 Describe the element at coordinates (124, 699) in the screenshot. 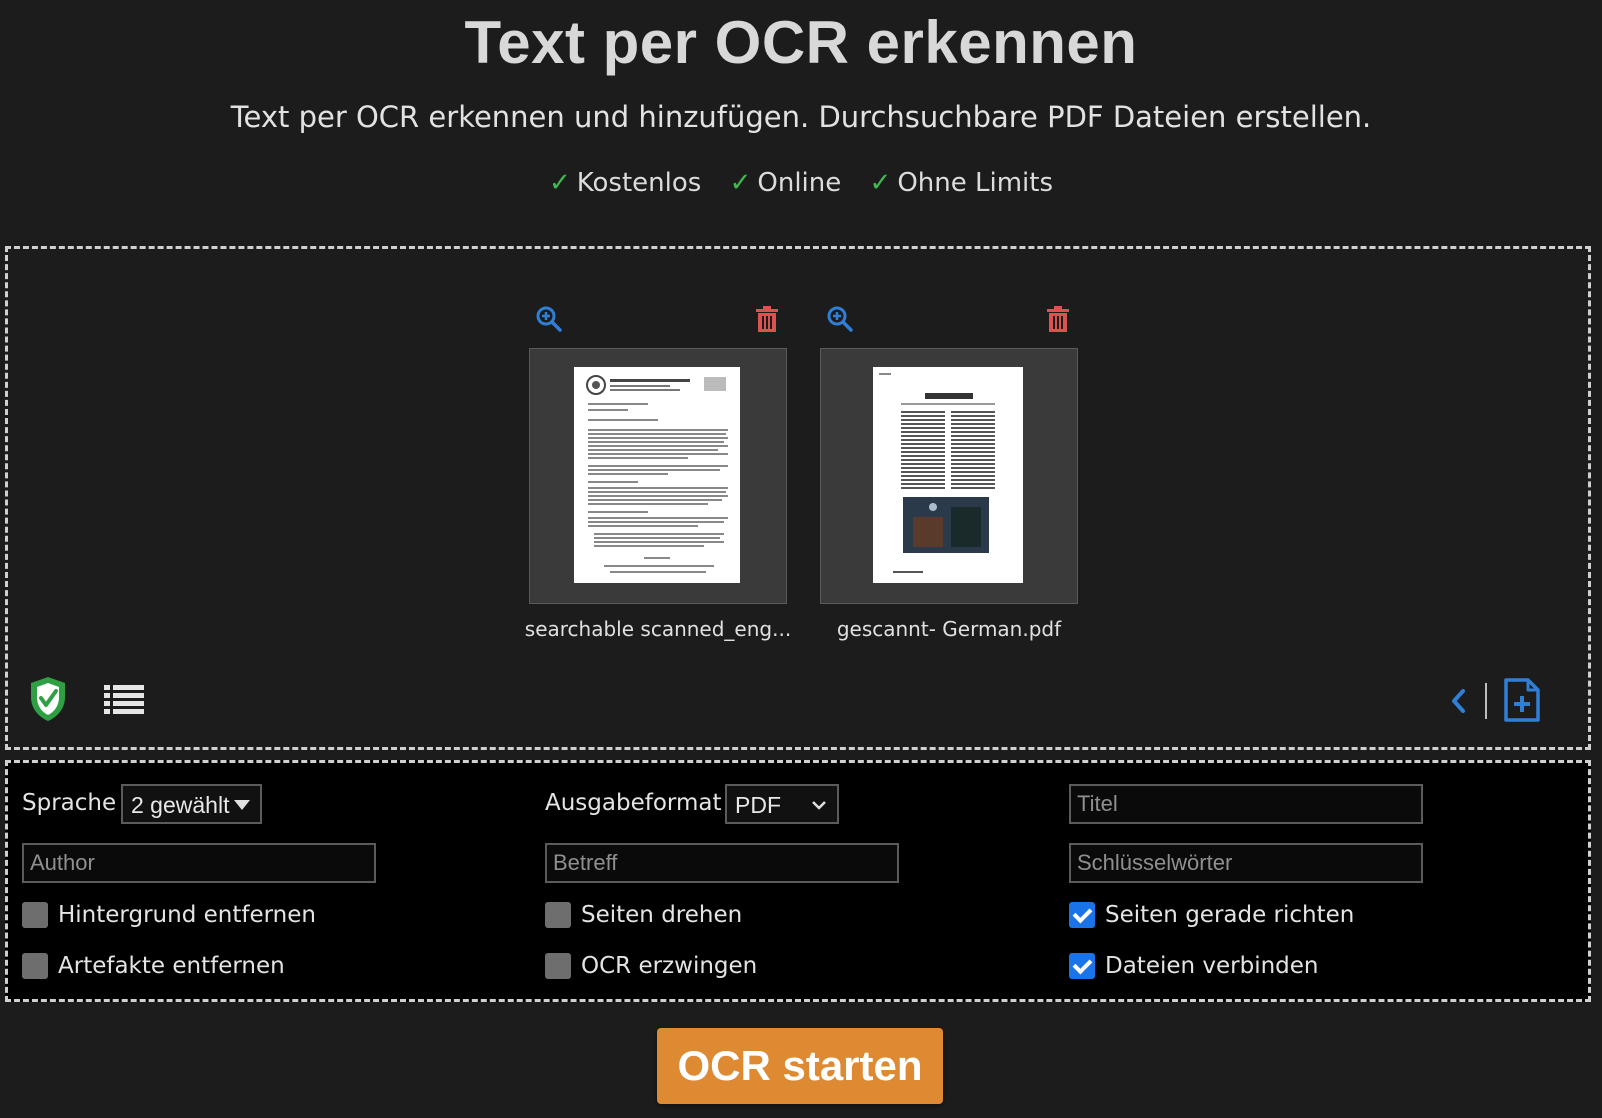

I see `list-icon` at that location.